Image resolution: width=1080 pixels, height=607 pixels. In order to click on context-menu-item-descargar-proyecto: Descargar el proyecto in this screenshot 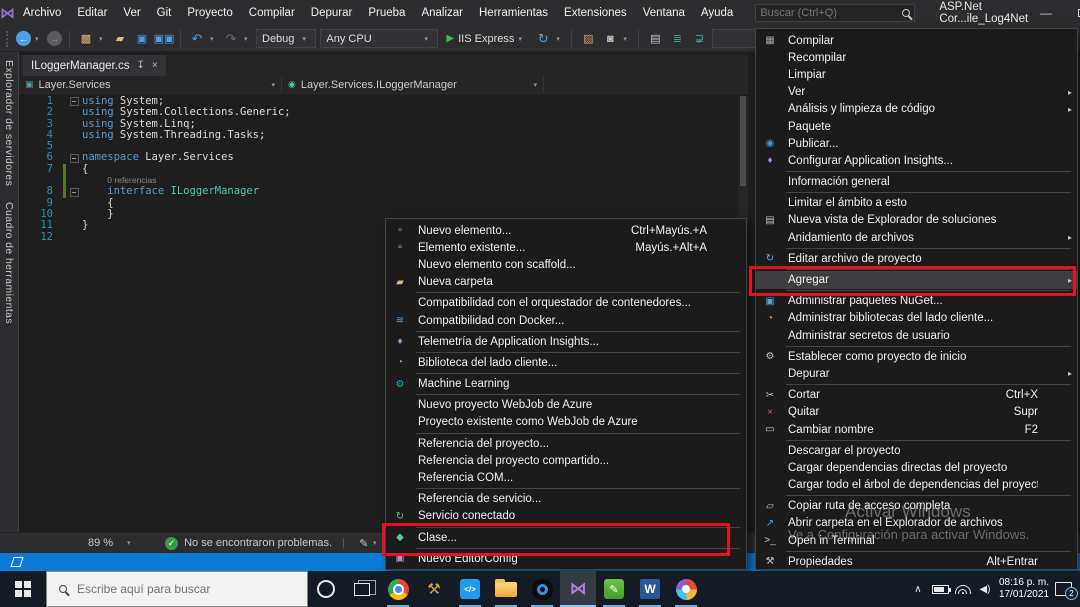, I will do `click(916, 450)`.